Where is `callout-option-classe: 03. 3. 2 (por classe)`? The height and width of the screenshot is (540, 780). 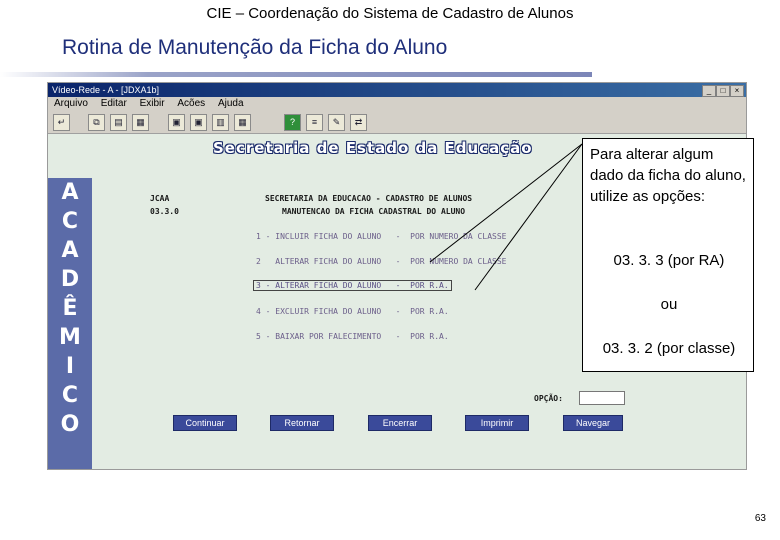 callout-option-classe: 03. 3. 2 (por classe) is located at coordinates (669, 348).